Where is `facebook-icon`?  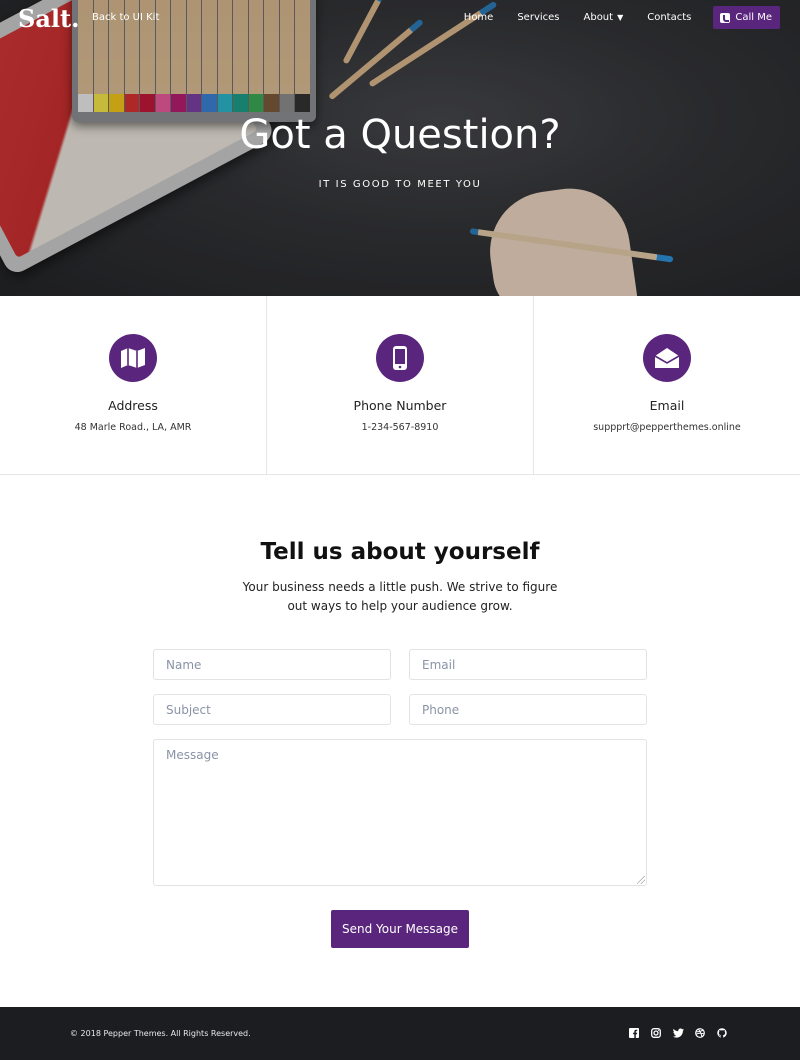
facebook-icon is located at coordinates (634, 1033).